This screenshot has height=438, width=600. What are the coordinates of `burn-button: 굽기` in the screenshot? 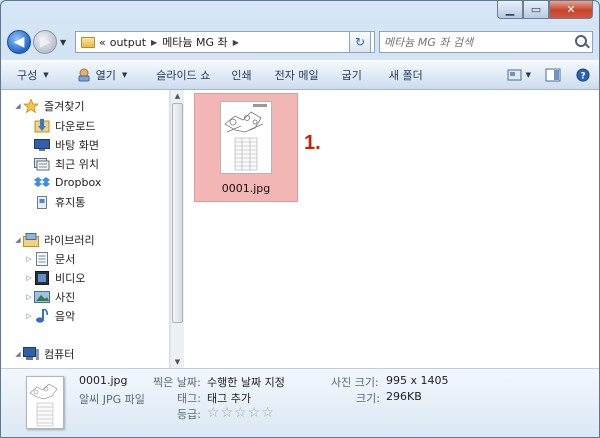 It's located at (349, 75).